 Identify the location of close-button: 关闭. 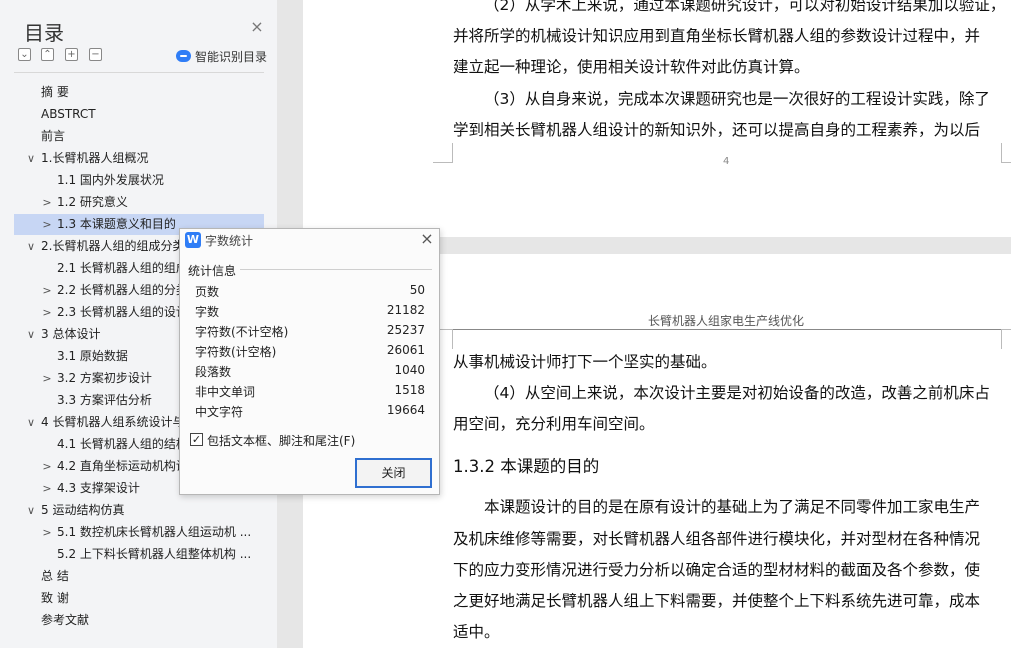
(393, 473).